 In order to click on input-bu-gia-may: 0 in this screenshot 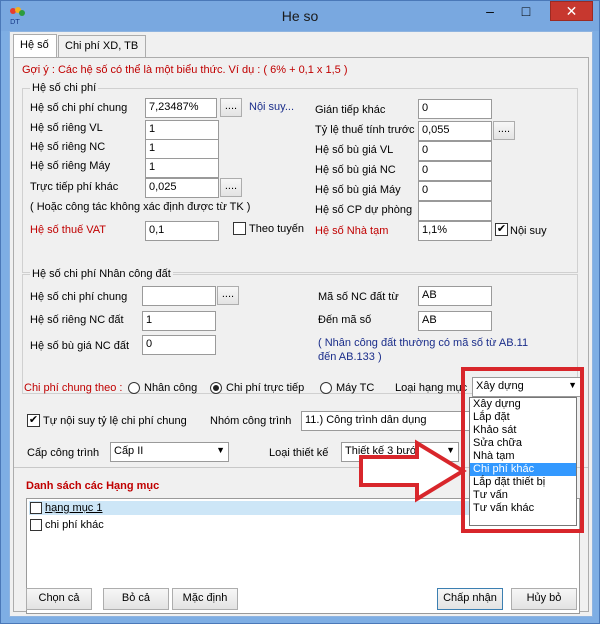, I will do `click(455, 191)`.